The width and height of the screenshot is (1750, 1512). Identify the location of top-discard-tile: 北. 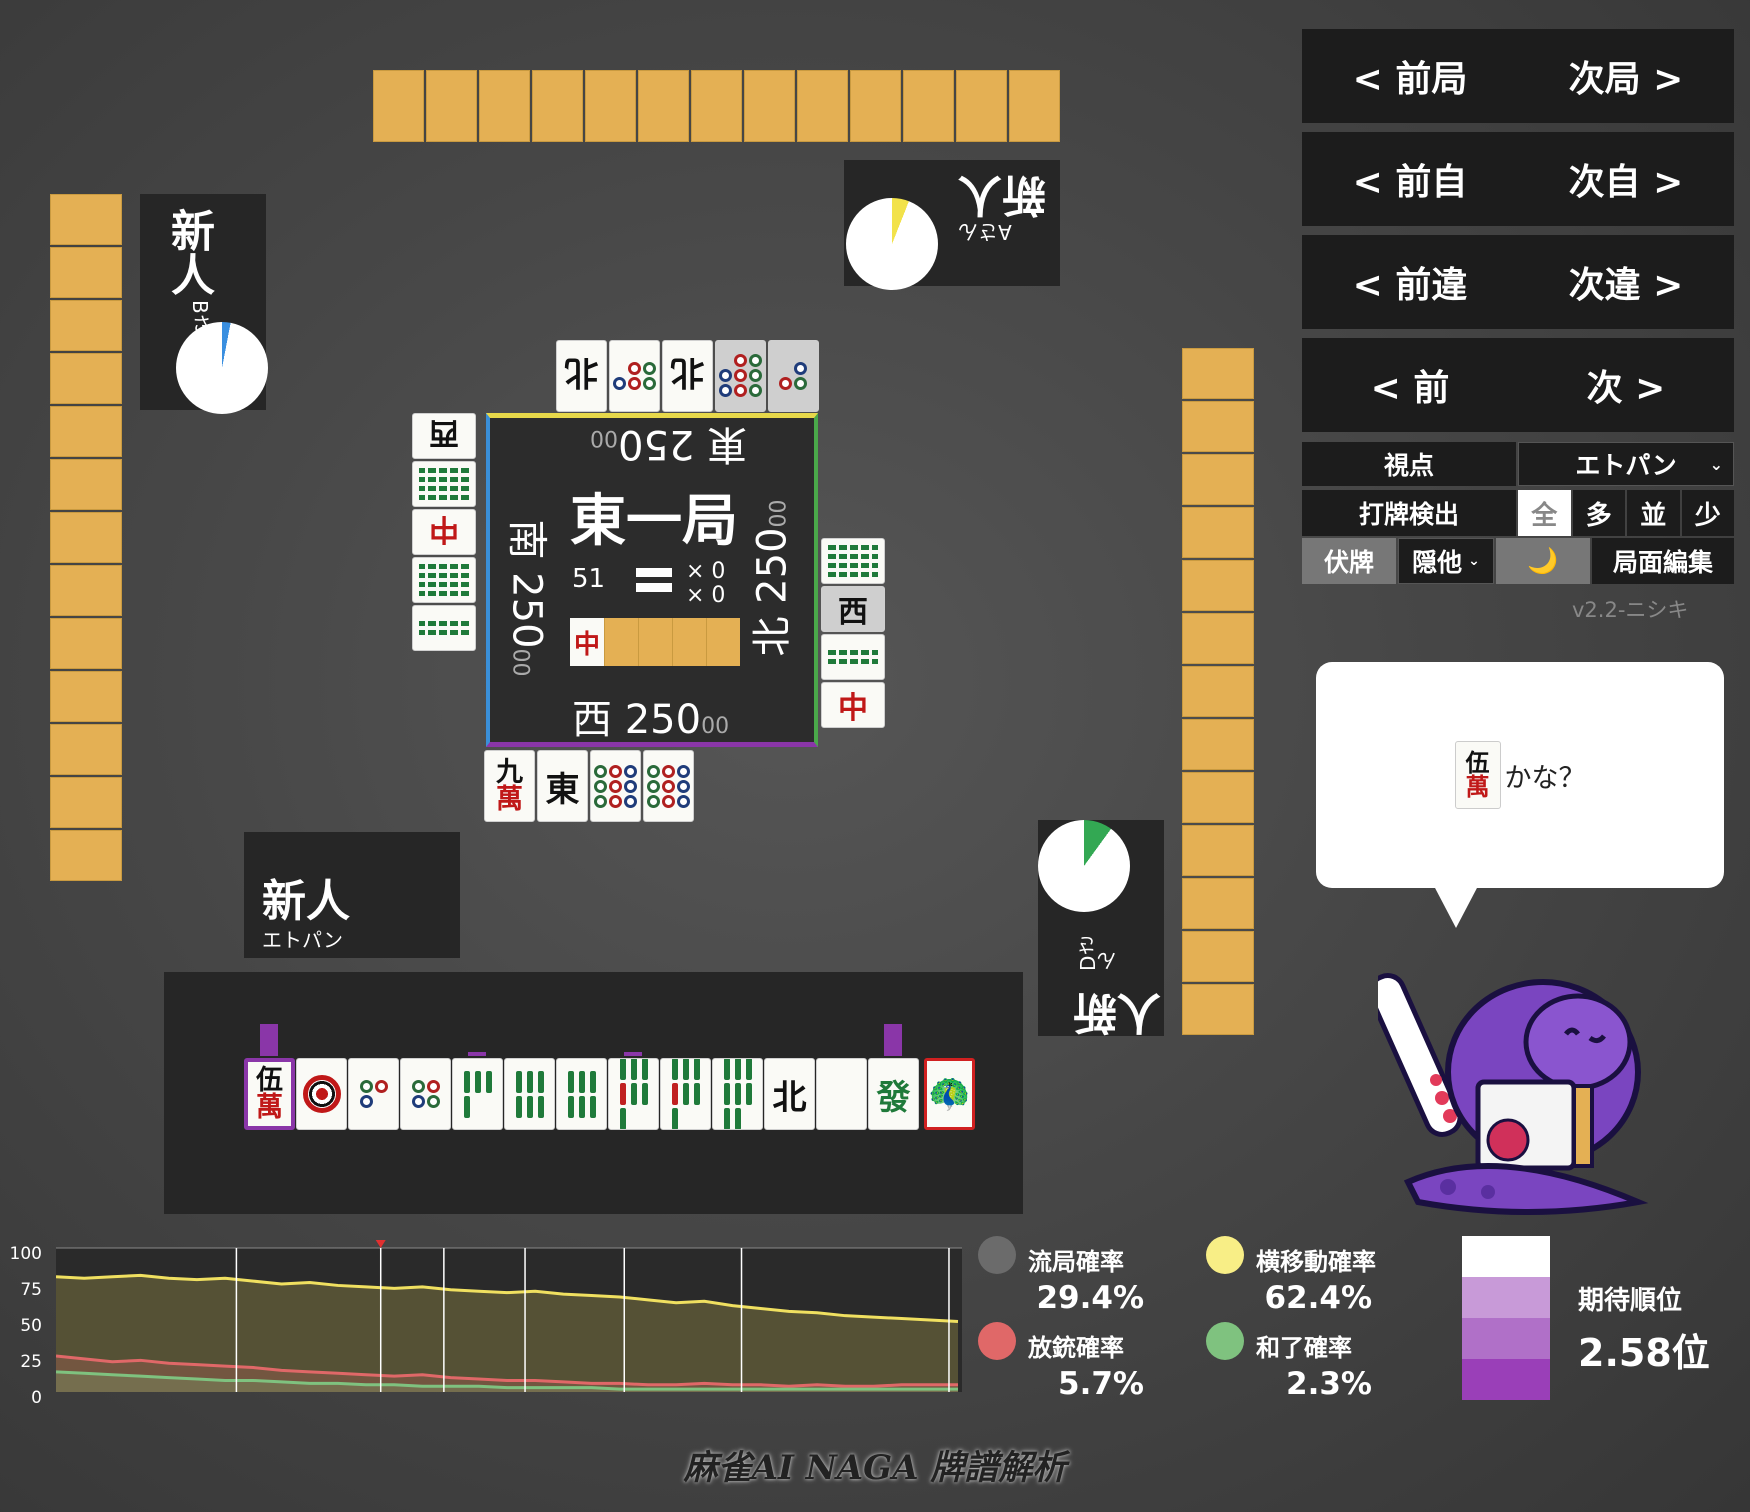
(581, 376).